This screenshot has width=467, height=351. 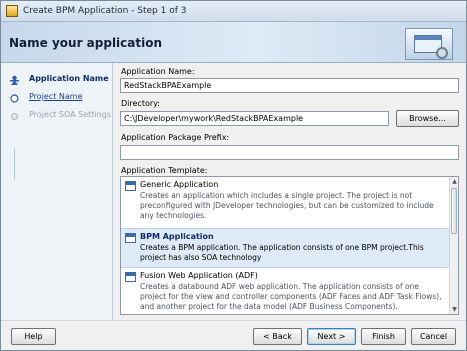 What do you see at coordinates (429, 44) in the screenshot?
I see `application-wizard-icon` at bounding box center [429, 44].